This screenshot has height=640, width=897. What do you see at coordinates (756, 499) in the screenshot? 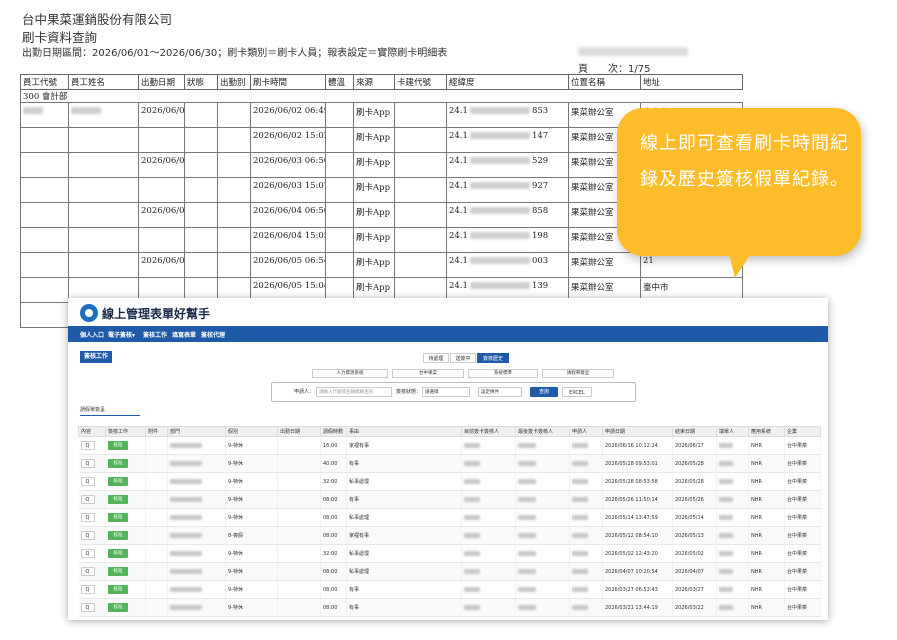
I see `app-system: NHR` at bounding box center [756, 499].